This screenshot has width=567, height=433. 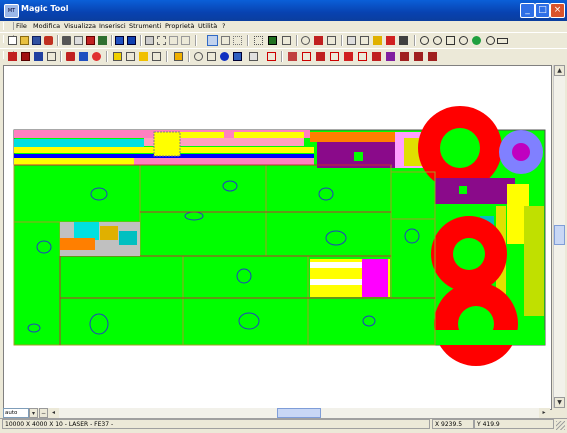 What do you see at coordinates (463, 40) in the screenshot?
I see `zoom-window-icon` at bounding box center [463, 40].